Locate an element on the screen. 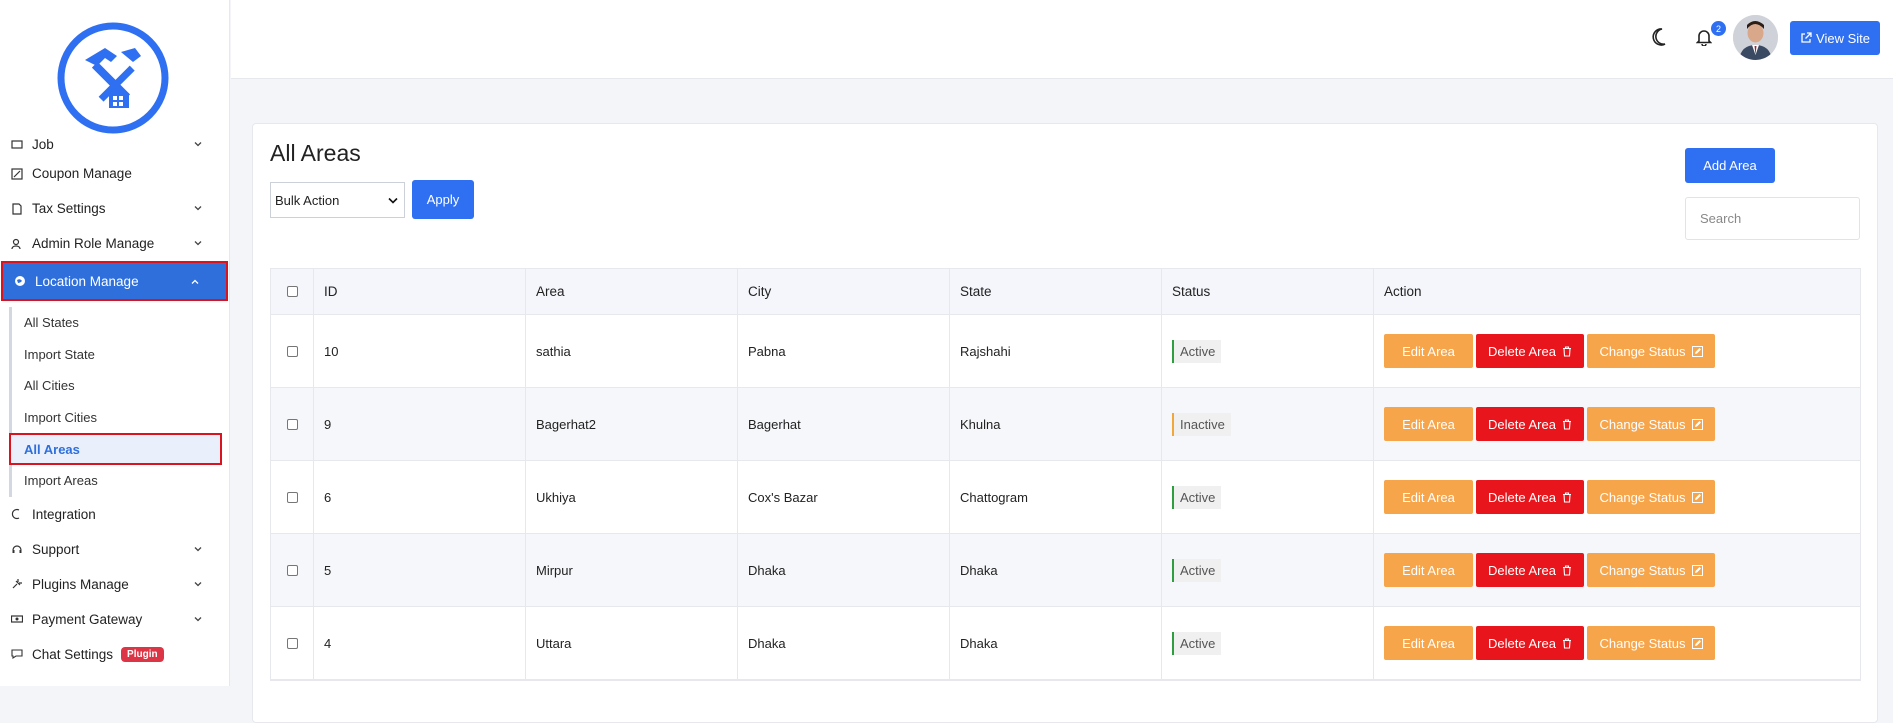 This screenshot has width=1893, height=723. sidebar-item-label: Tax Settings is located at coordinates (69, 208).